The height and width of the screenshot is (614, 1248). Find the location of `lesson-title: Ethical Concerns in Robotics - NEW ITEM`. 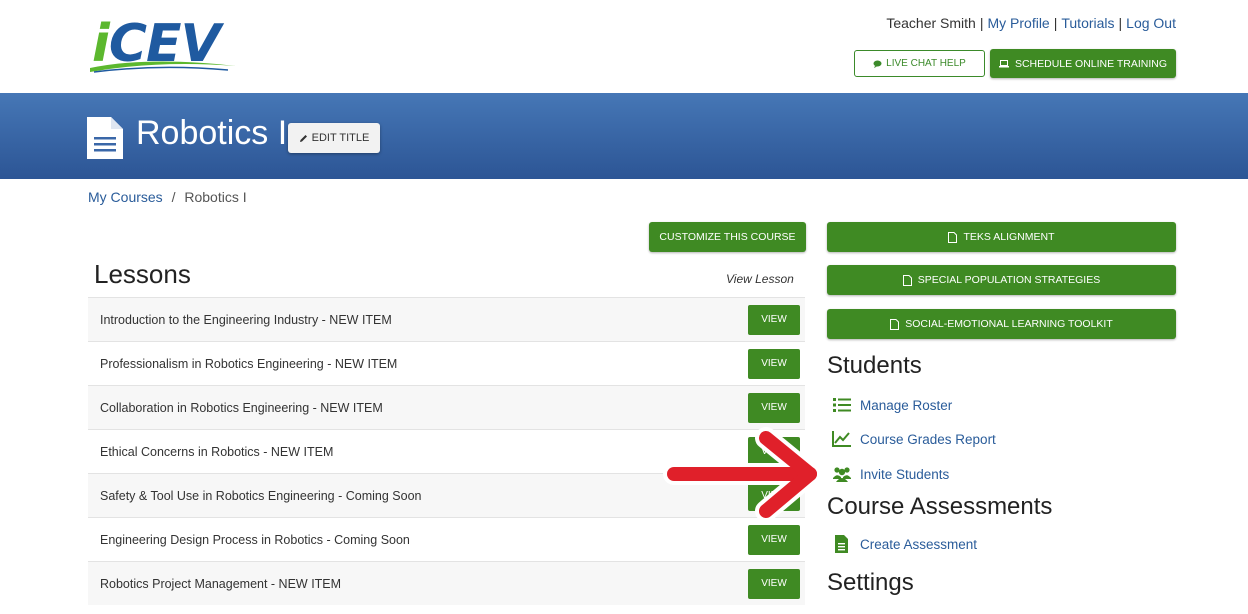

lesson-title: Ethical Concerns in Robotics - NEW ITEM is located at coordinates (217, 451).